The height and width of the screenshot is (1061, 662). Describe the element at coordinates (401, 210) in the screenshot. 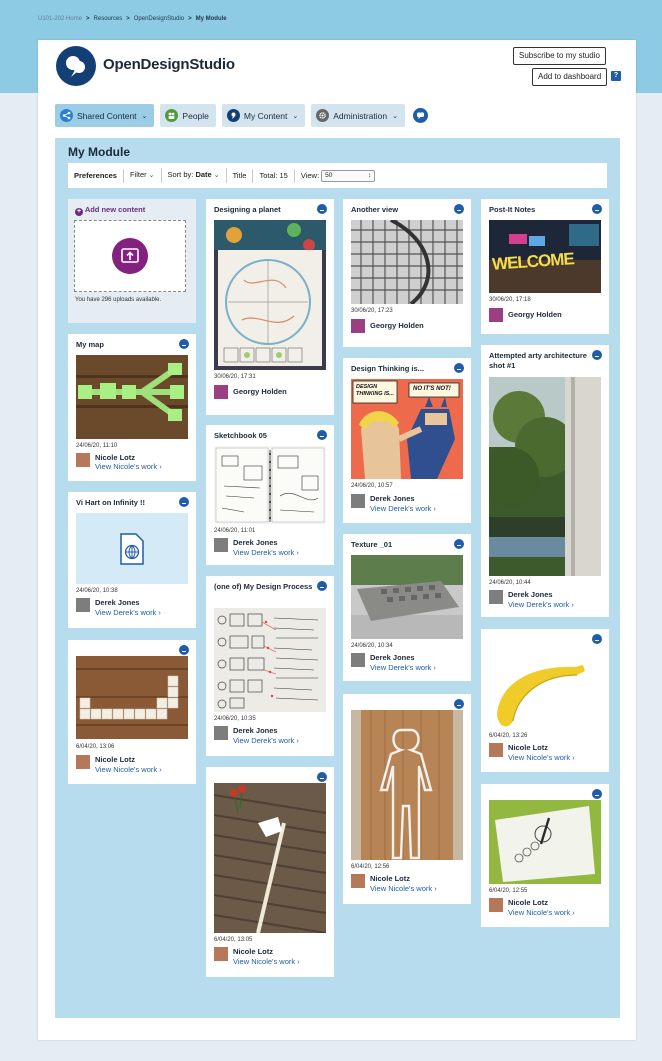

I see `card-title: Another view` at that location.